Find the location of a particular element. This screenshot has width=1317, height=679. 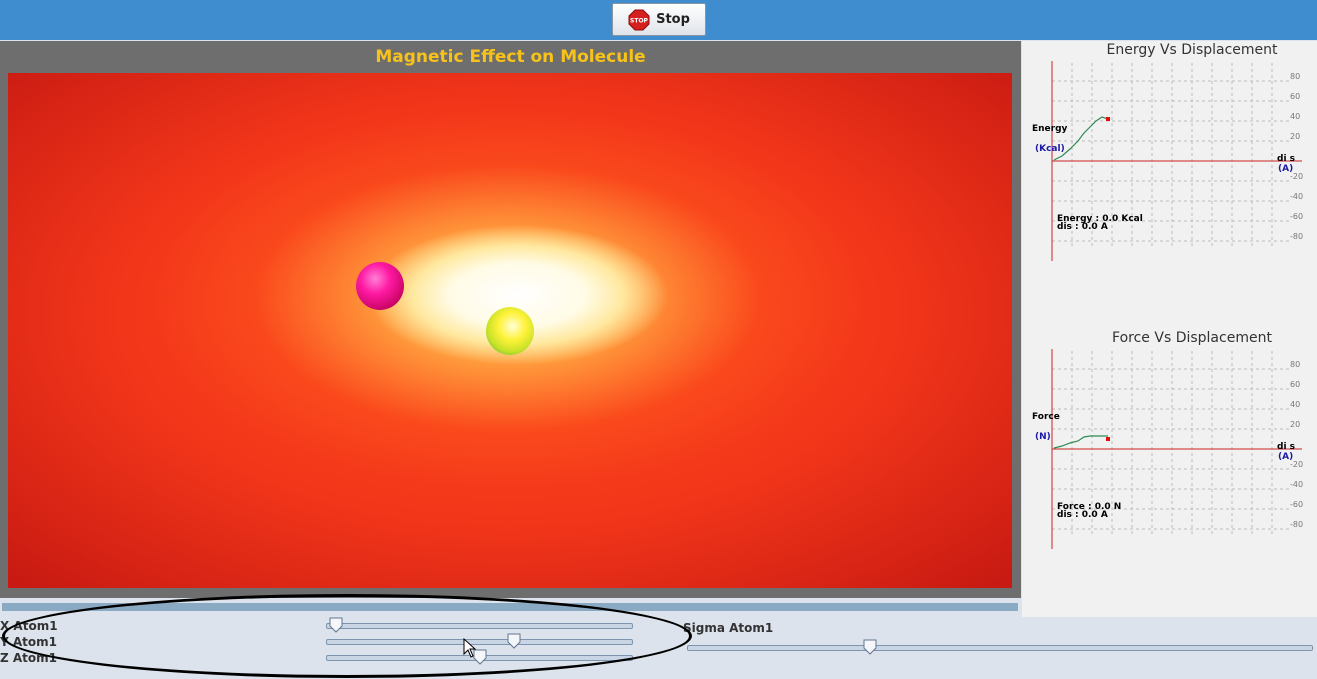

force-readout-dis: dis : 0.0 A is located at coordinates (1082, 515).